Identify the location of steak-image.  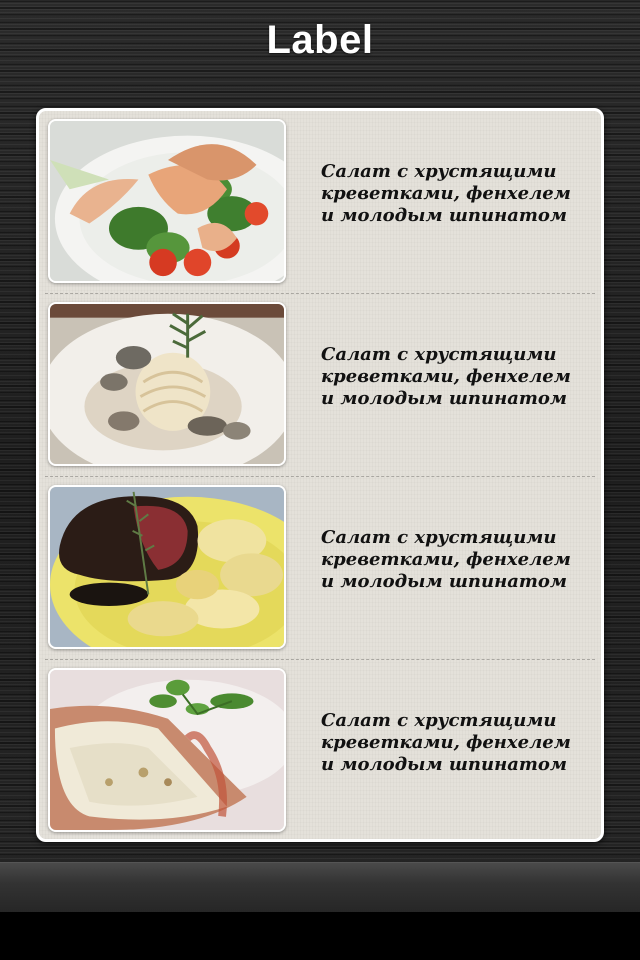
(167, 567).